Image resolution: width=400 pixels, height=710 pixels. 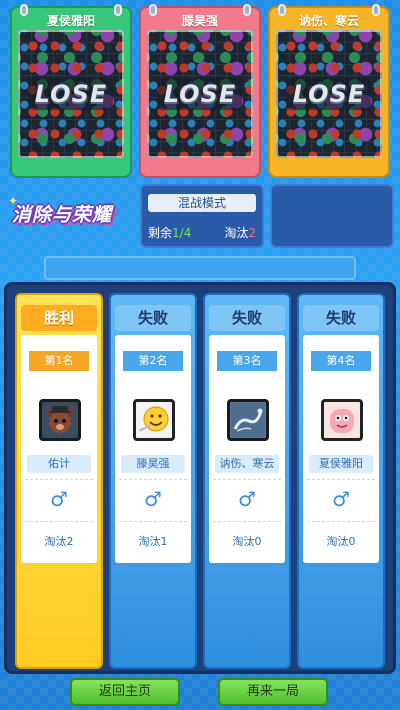 I want to click on rank-ribbon: 第3名, so click(x=247, y=361).